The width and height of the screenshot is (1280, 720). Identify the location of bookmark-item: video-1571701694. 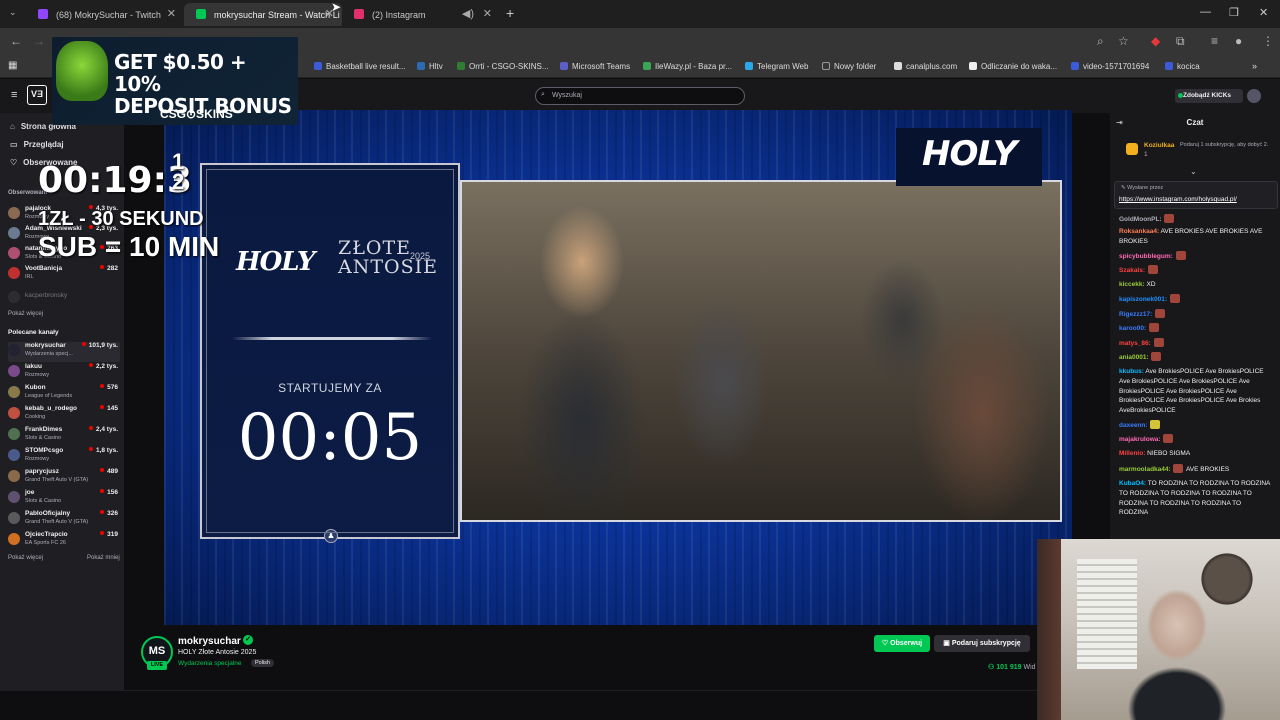
(1110, 66).